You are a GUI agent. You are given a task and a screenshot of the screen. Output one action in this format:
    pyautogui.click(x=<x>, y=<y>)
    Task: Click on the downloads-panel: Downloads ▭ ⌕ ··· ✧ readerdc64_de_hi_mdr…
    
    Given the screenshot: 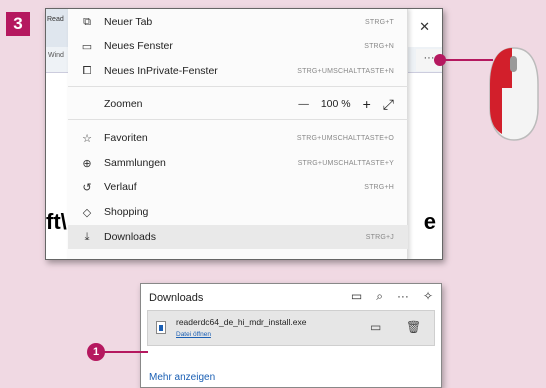 What is the action you would take?
    pyautogui.click(x=291, y=335)
    